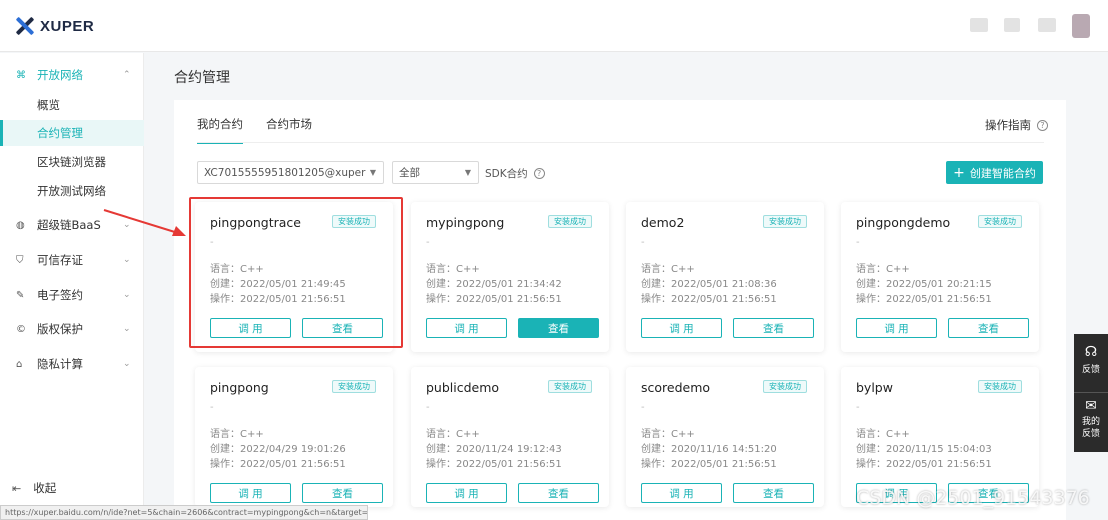 The image size is (1108, 520). I want to click on sidebar-group-copyright: © 版权保护 ⌄, so click(72, 329).